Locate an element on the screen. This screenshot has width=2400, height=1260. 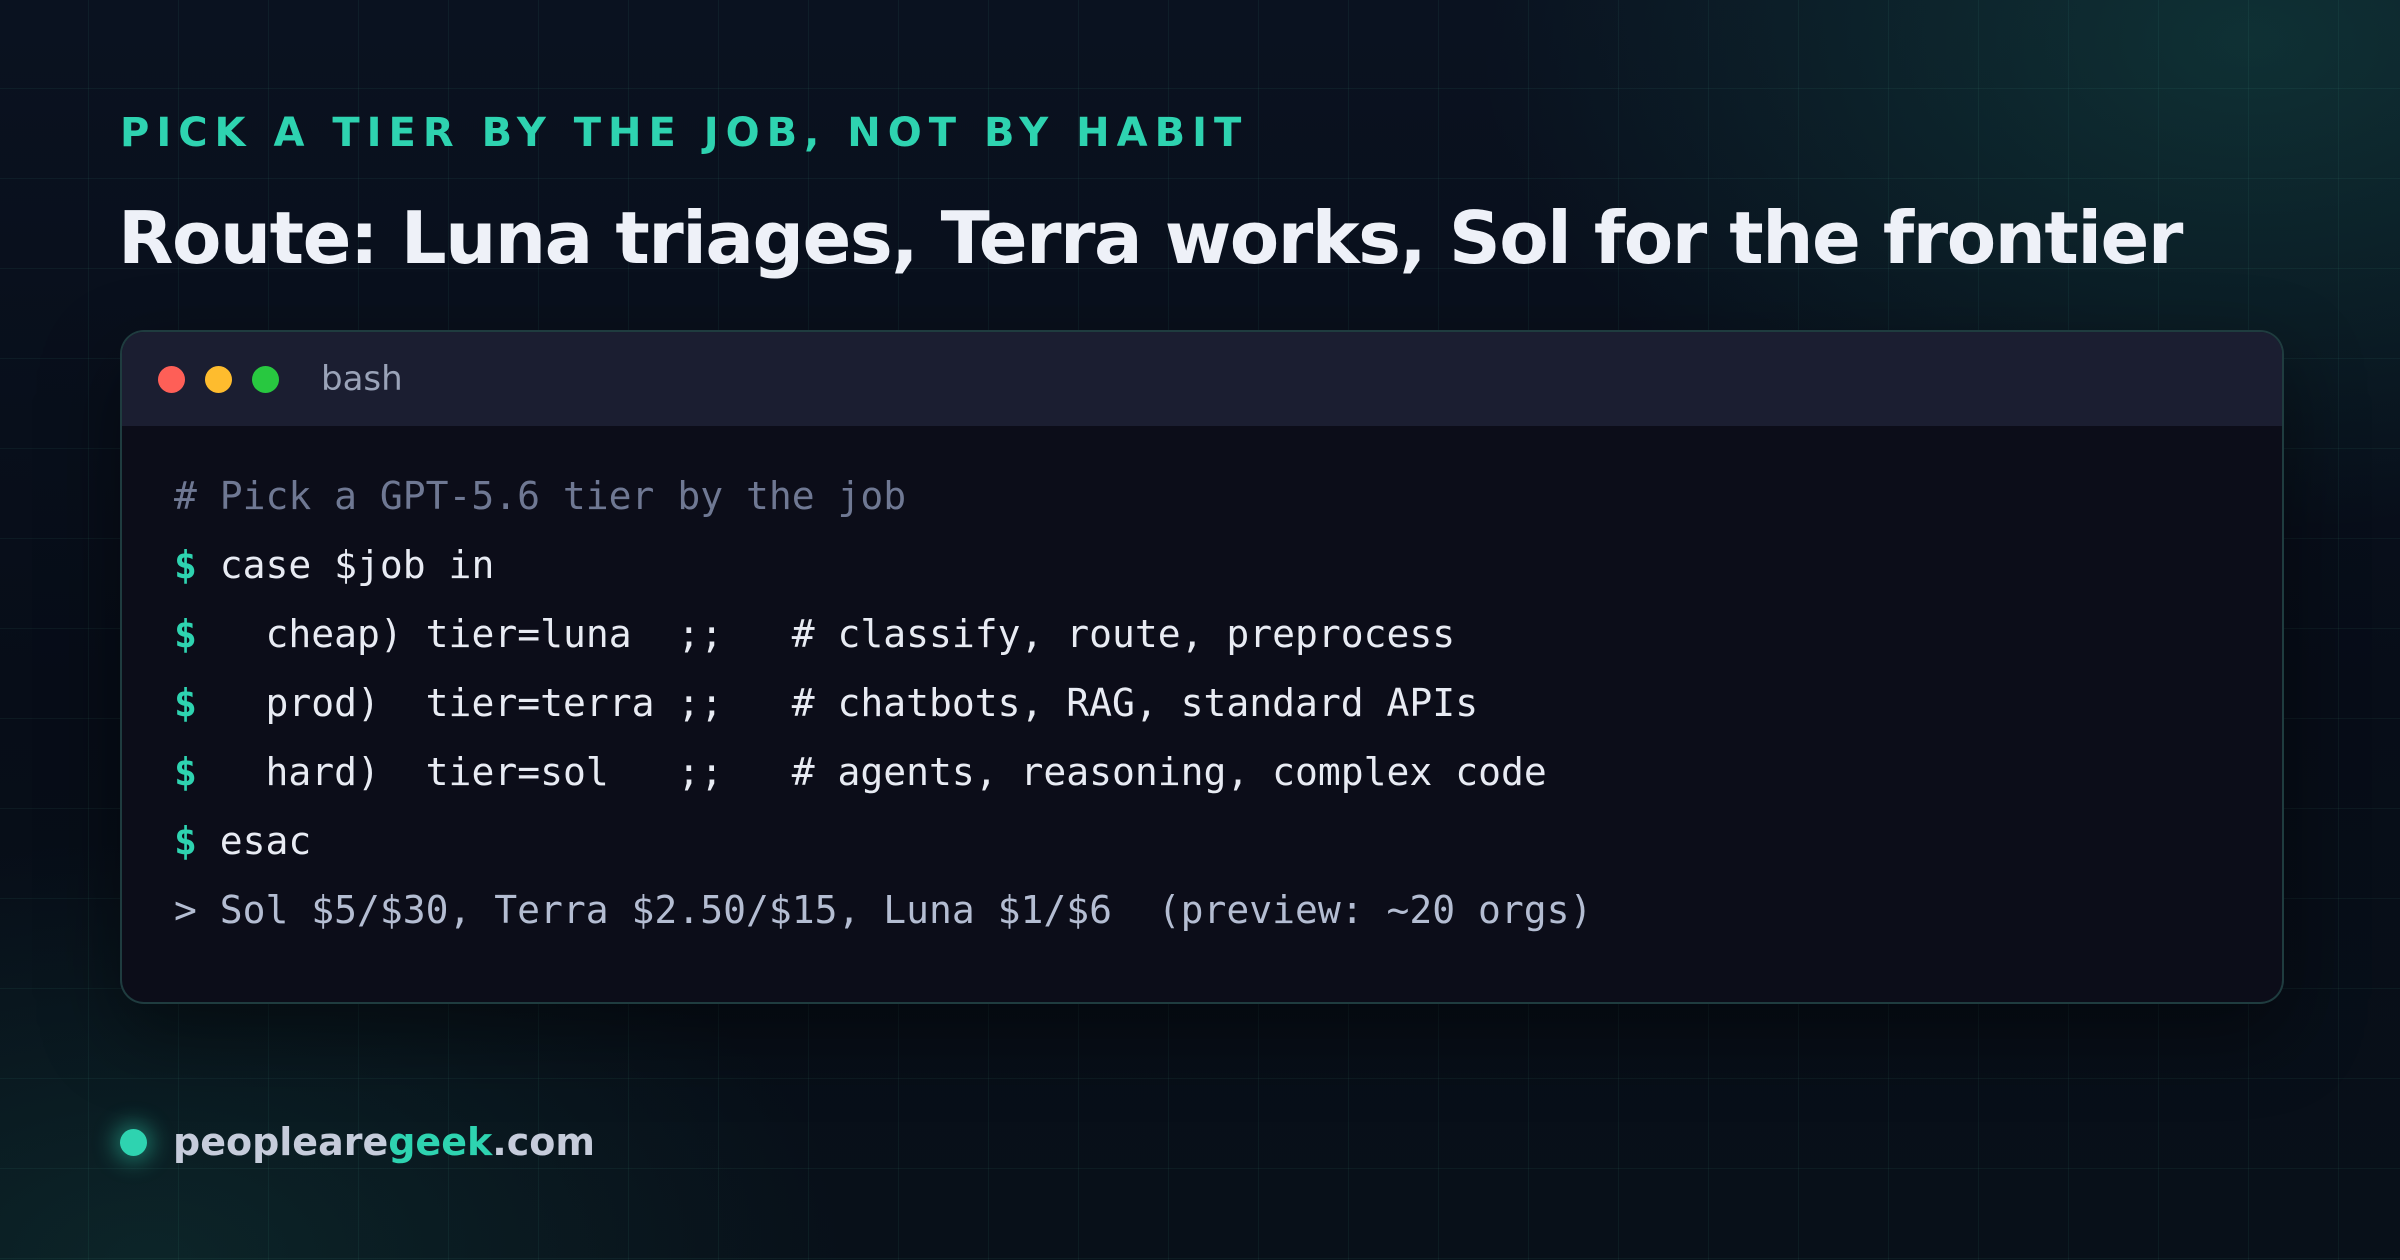
brand-name: peoplearegeek.com is located at coordinates (384, 1142).